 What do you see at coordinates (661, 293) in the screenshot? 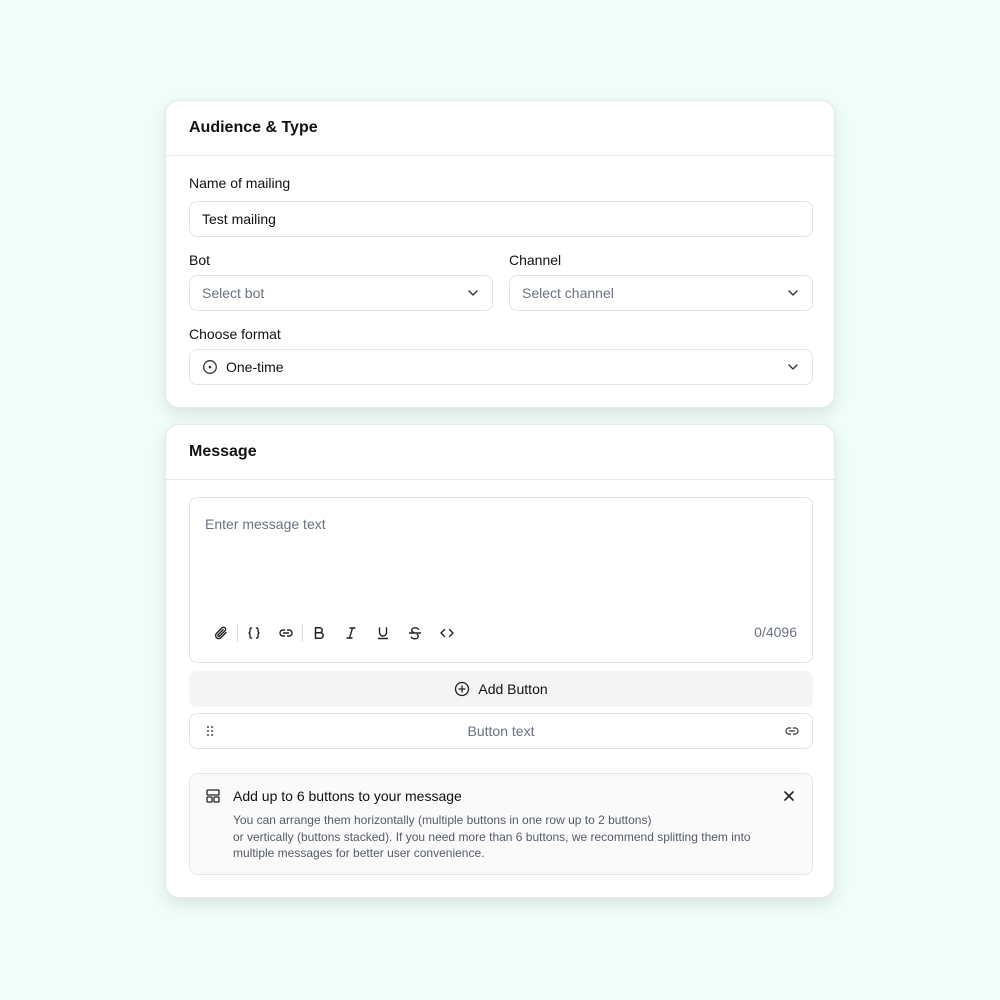
I see `channel-select: Select channel` at bounding box center [661, 293].